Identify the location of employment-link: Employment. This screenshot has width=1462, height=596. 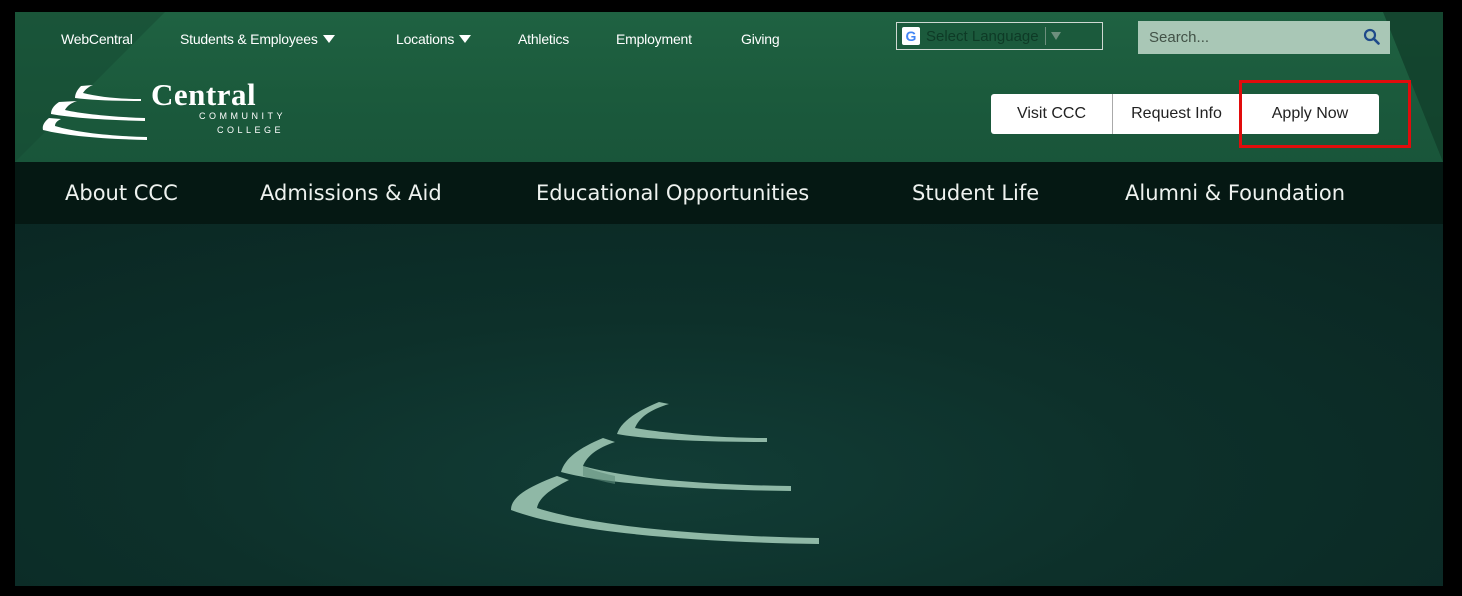
(654, 39).